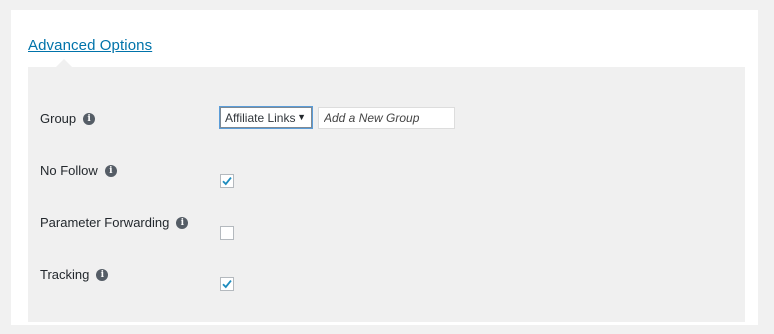 This screenshot has width=774, height=334. Describe the element at coordinates (89, 118) in the screenshot. I see `group-info-icon: i` at that location.